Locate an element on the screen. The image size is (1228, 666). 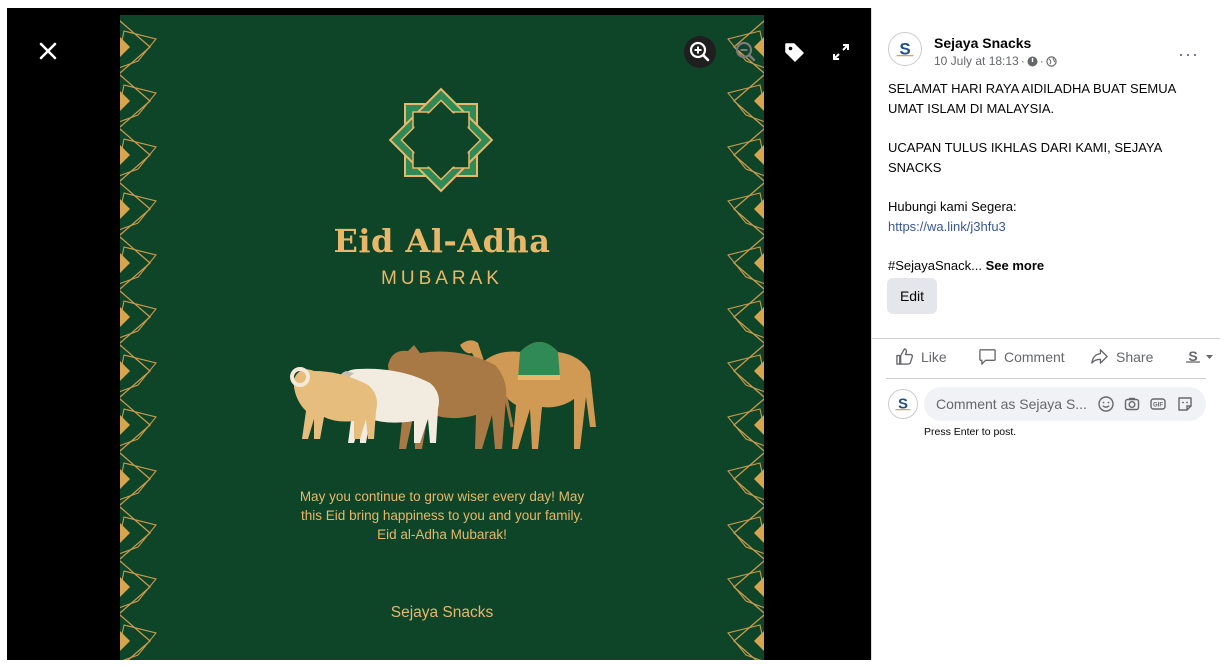
zoom-in-icon is located at coordinates (700, 52).